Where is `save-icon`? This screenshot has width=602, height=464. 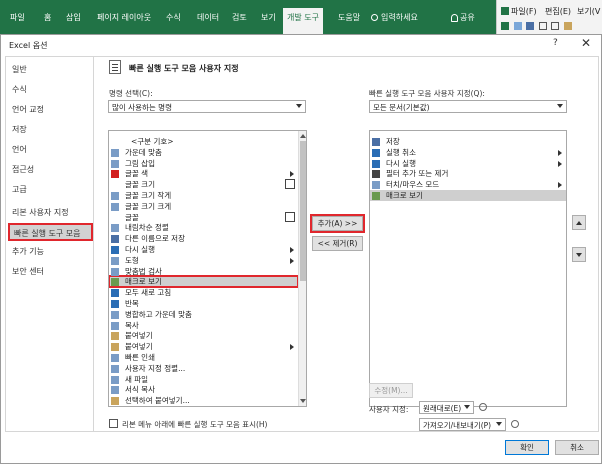 save-icon is located at coordinates (530, 25).